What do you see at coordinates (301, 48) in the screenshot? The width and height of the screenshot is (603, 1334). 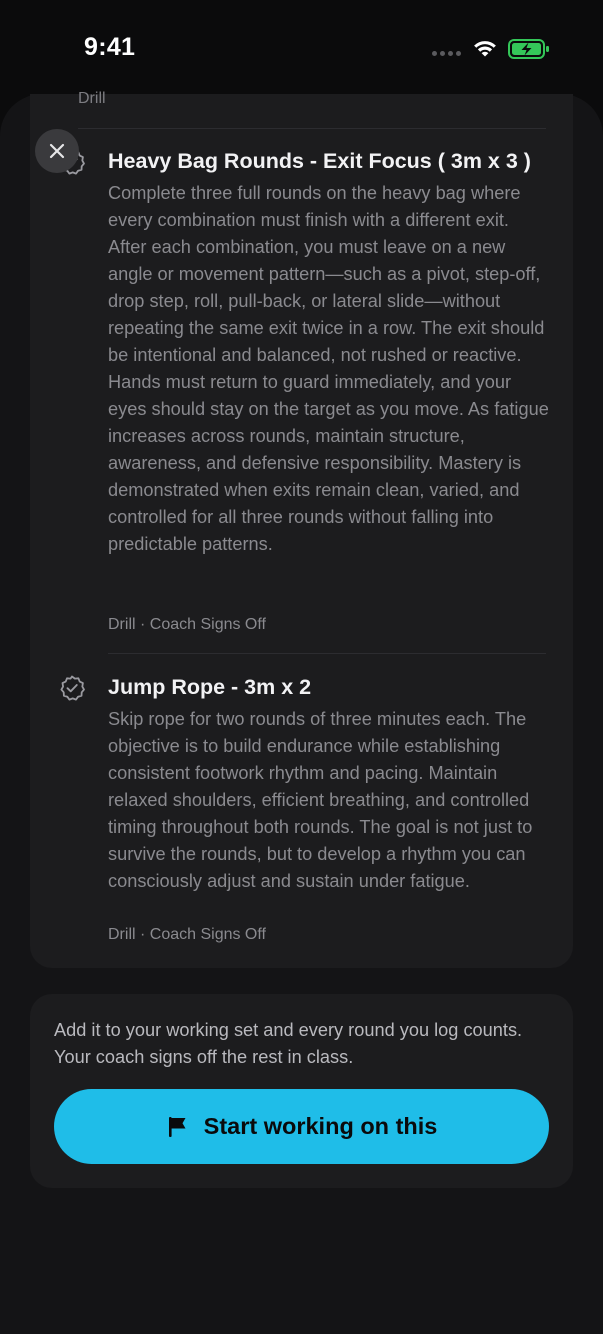 I see `status-bar: 9:41` at bounding box center [301, 48].